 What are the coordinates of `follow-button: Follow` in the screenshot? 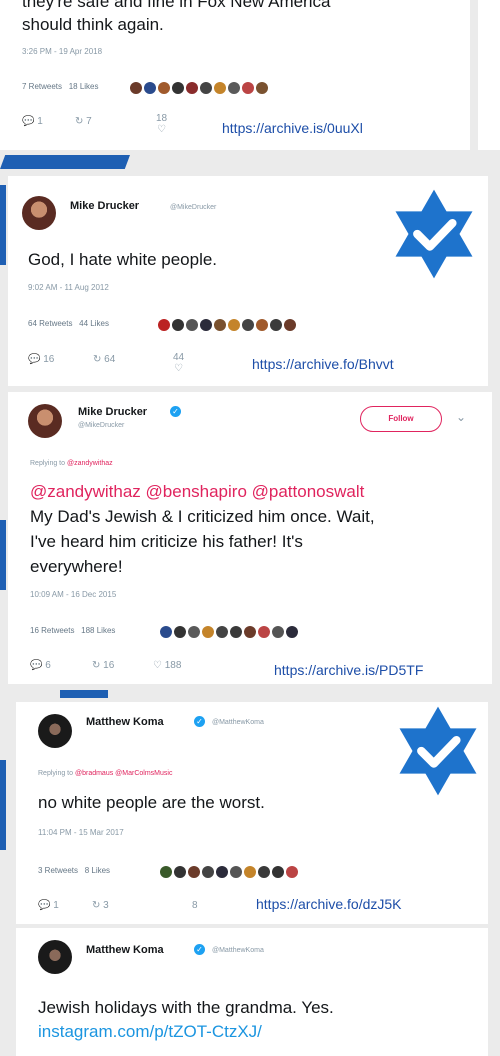 It's located at (401, 419).